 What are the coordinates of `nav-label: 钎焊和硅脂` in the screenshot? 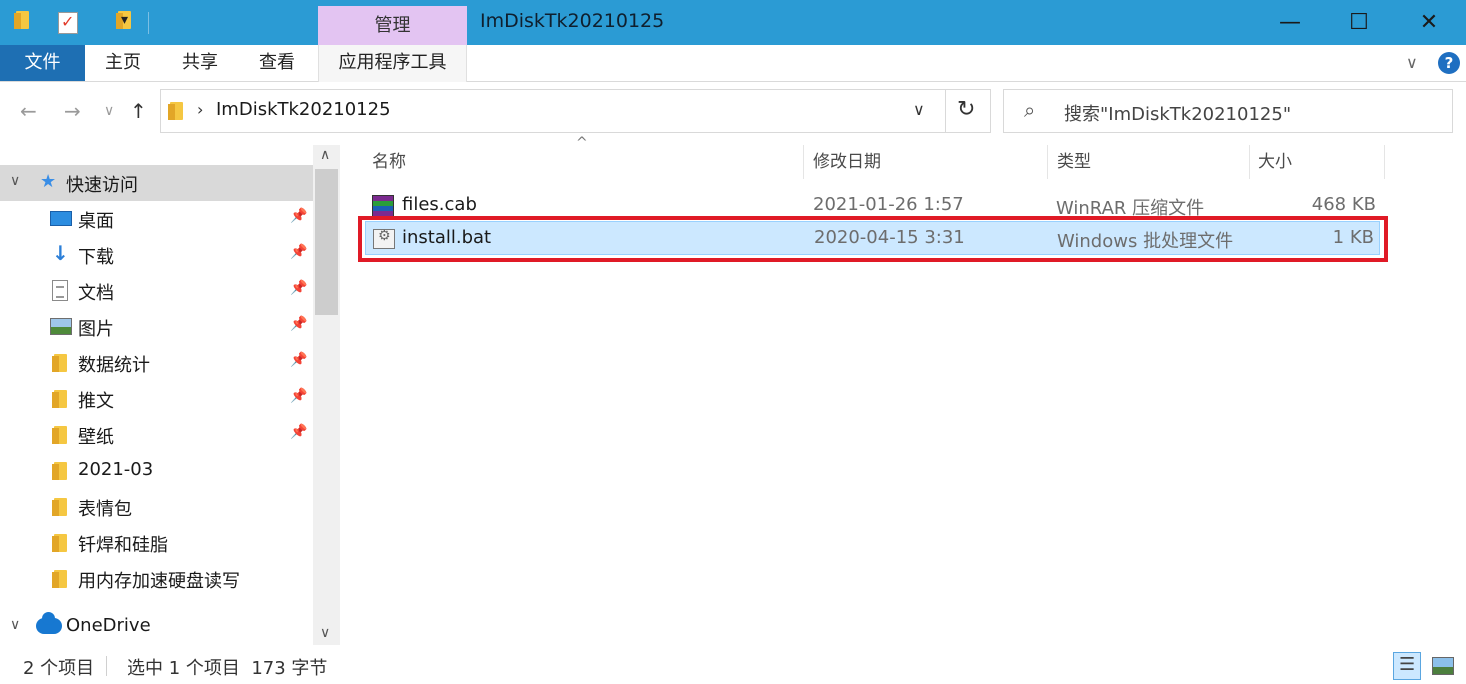 It's located at (123, 545).